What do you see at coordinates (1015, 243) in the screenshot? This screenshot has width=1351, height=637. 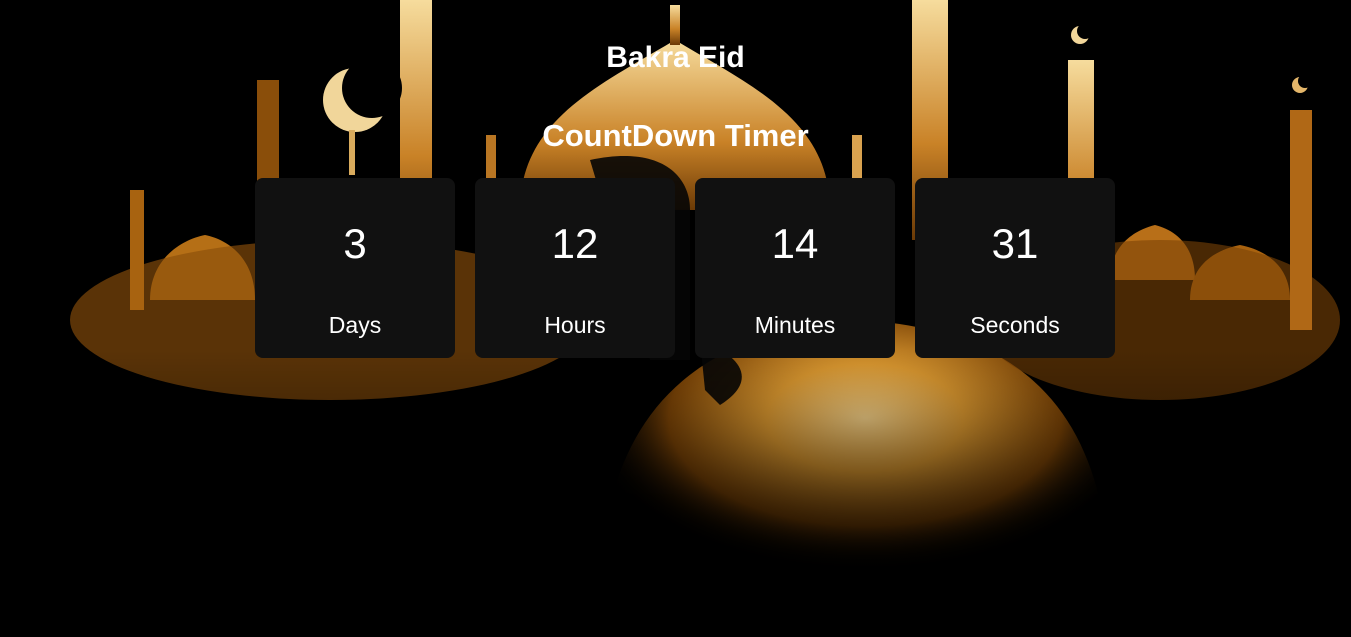 I see `seconds-value: 31` at bounding box center [1015, 243].